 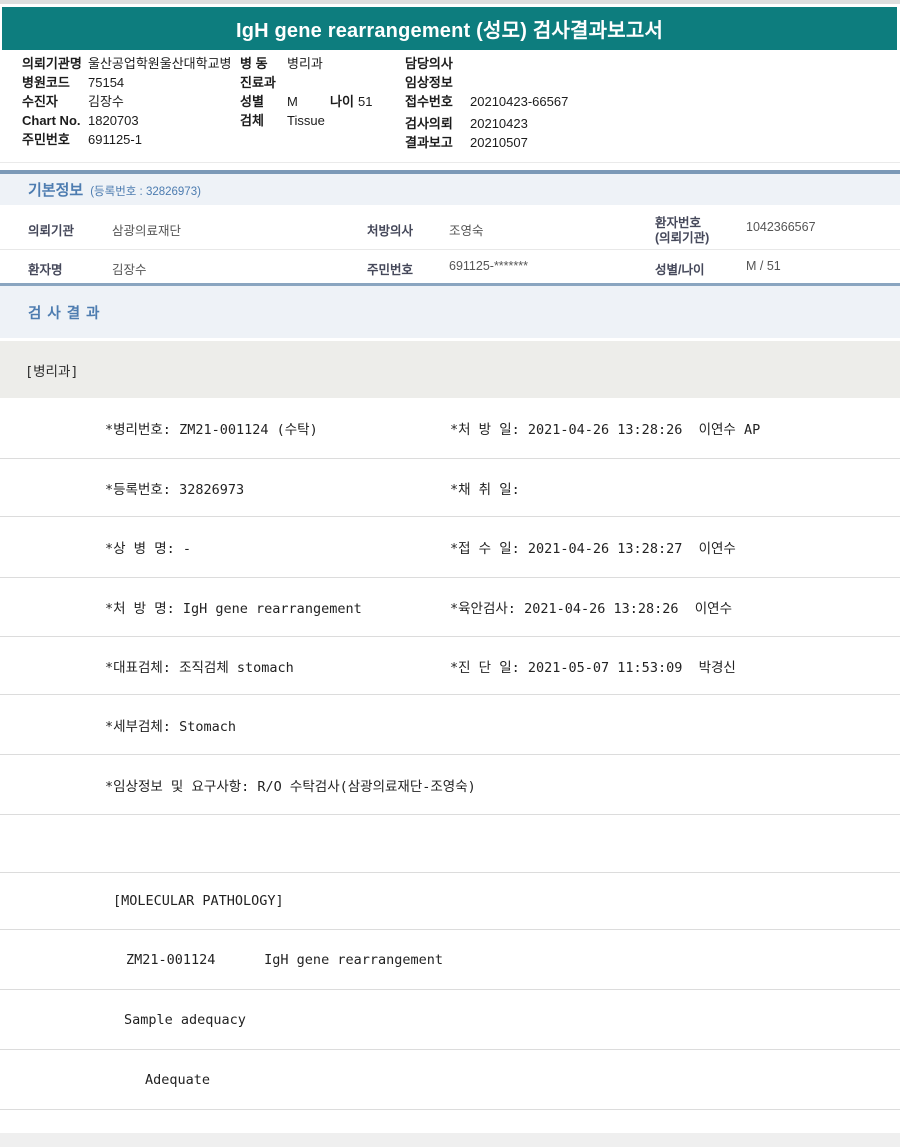 I want to click on department-band: [병리과], so click(x=450, y=369).